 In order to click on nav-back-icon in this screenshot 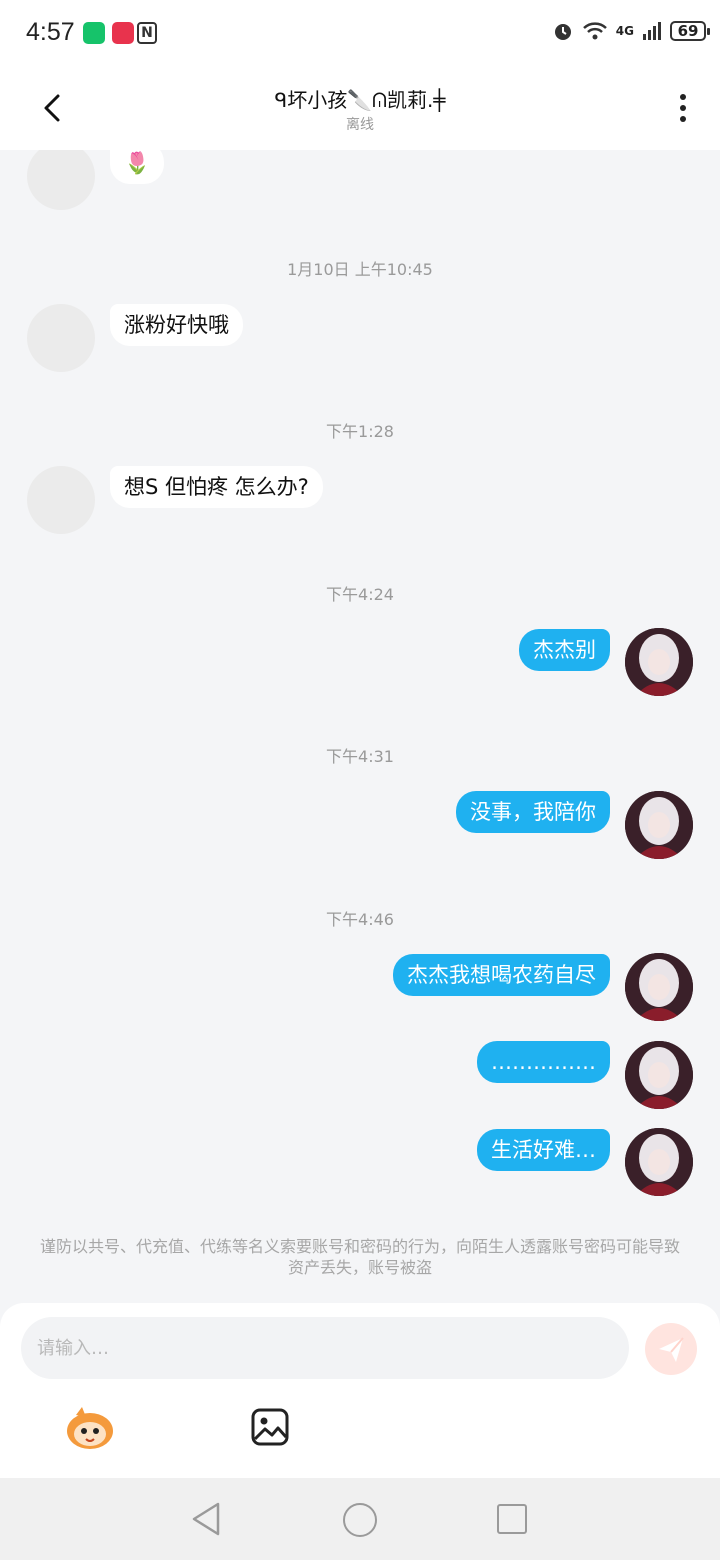, I will do `click(206, 1519)`.